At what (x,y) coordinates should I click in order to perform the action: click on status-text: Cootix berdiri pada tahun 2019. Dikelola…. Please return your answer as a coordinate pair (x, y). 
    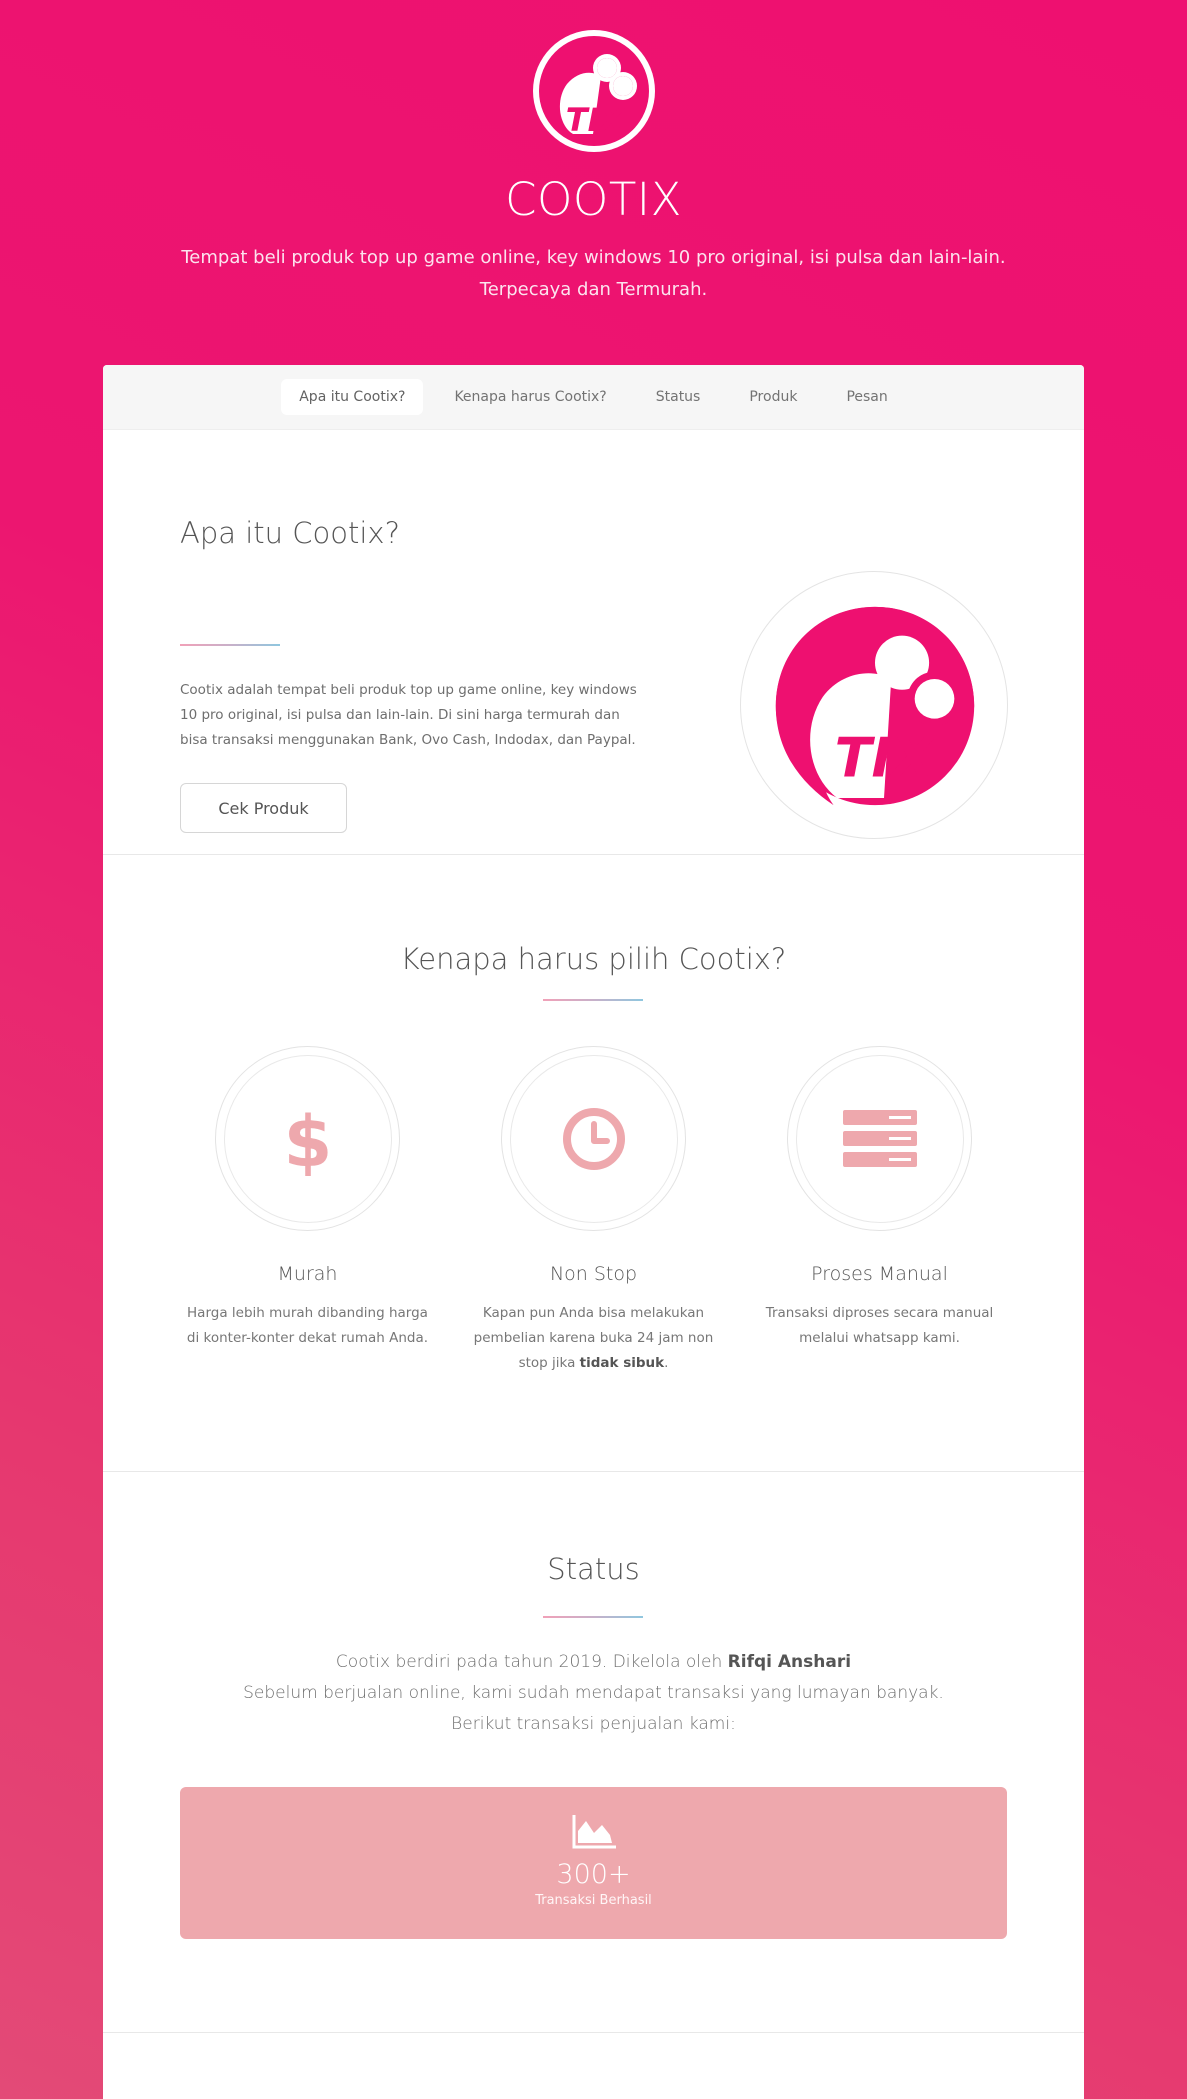
    Looking at the image, I should click on (593, 1693).